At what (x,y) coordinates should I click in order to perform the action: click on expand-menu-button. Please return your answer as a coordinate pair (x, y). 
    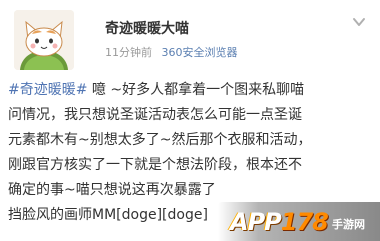
    Looking at the image, I should click on (359, 22).